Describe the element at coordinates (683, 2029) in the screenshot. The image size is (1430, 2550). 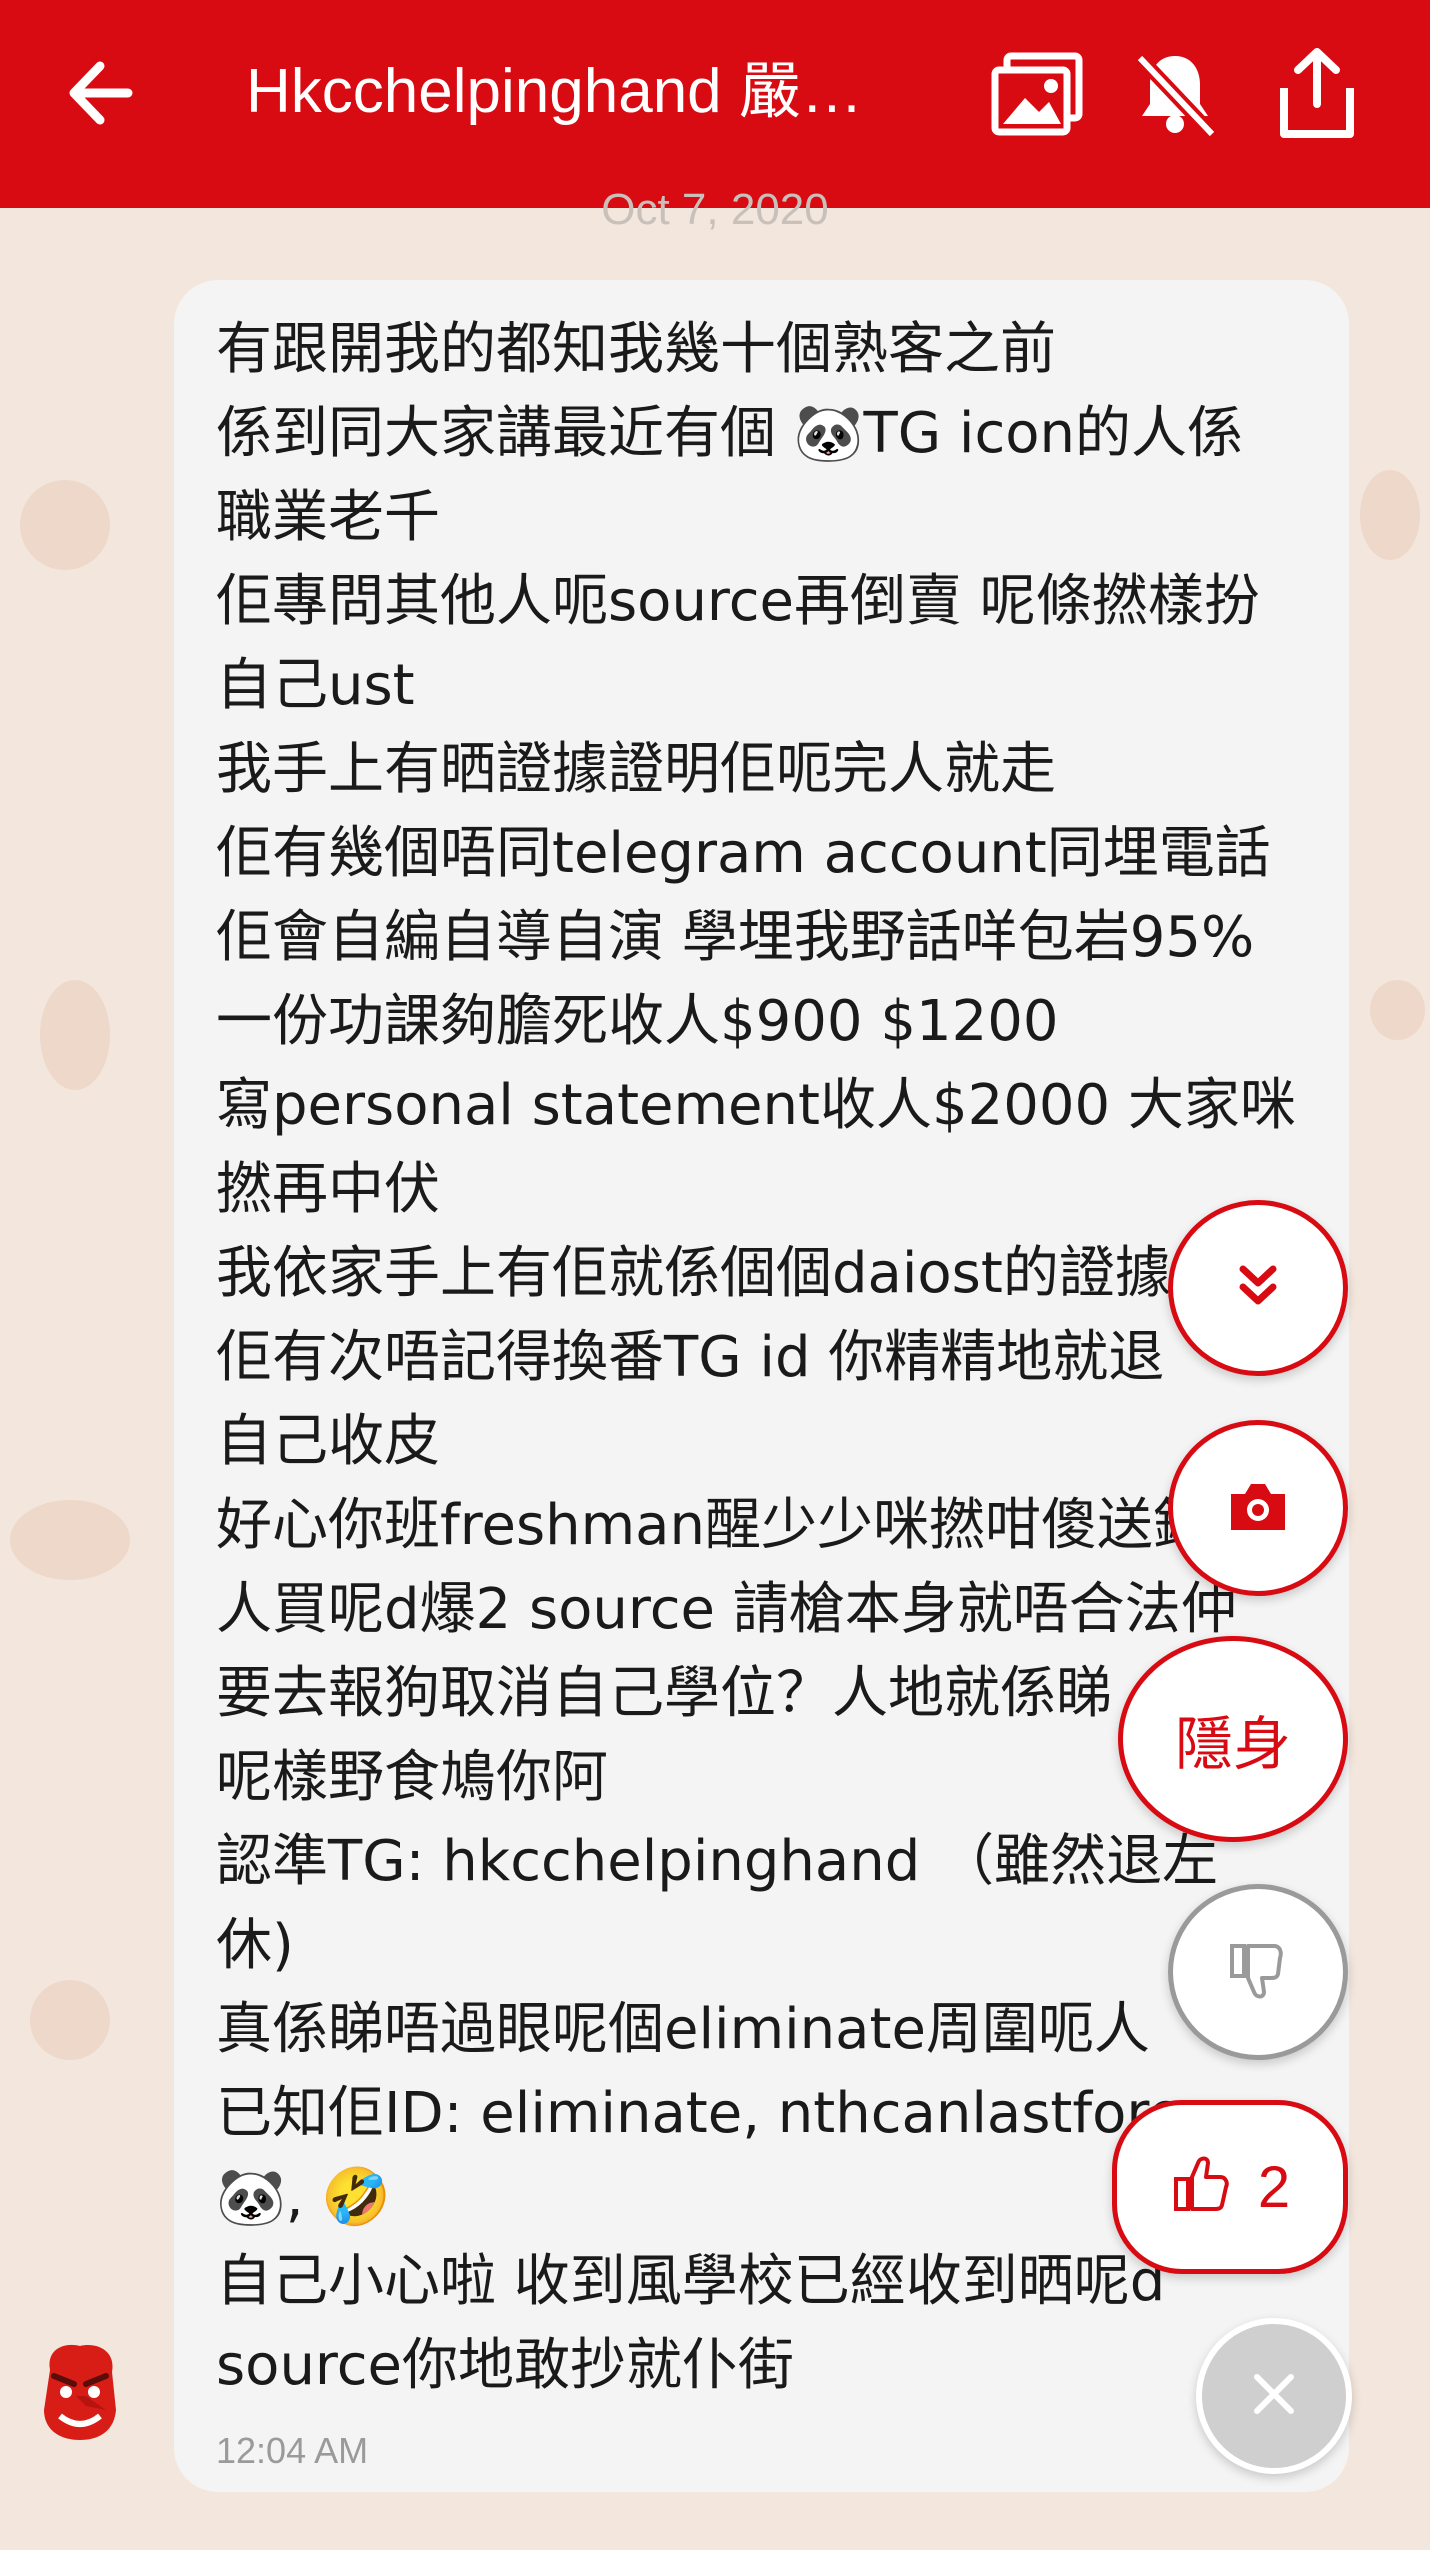
I see `message-line: 真係睇唔過眼呢個eliminate周圍呃人` at that location.